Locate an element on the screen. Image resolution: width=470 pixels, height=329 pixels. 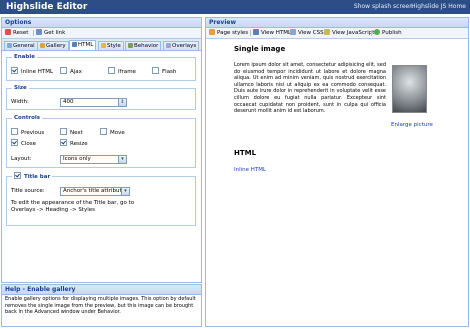
view-html-button: View HTML is located at coordinates (272, 33).